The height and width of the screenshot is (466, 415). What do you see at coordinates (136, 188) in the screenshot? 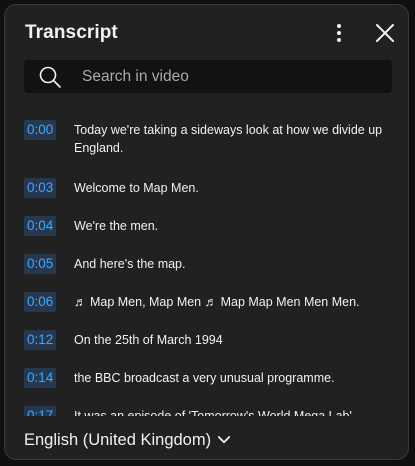
I see `segment-text: Welcome to Map Men.` at bounding box center [136, 188].